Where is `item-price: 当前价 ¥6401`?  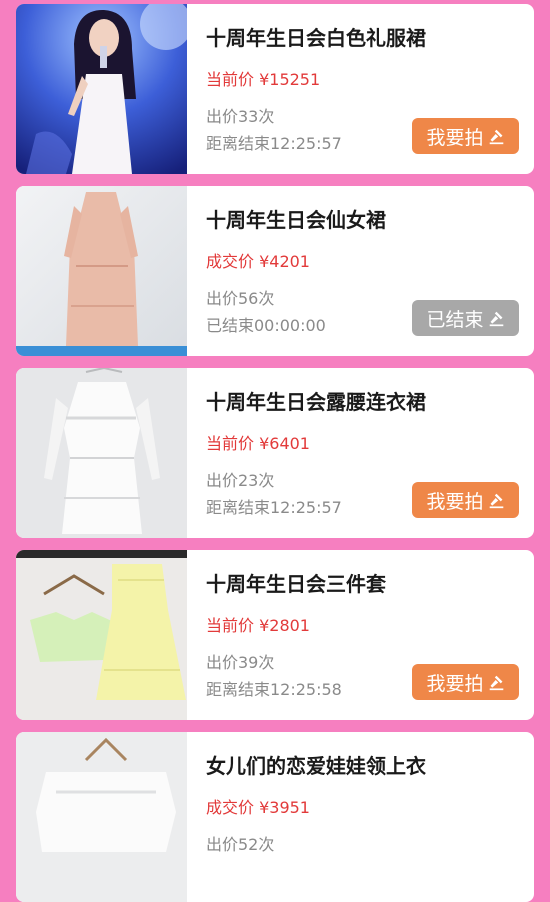 item-price: 当前价 ¥6401 is located at coordinates (258, 443).